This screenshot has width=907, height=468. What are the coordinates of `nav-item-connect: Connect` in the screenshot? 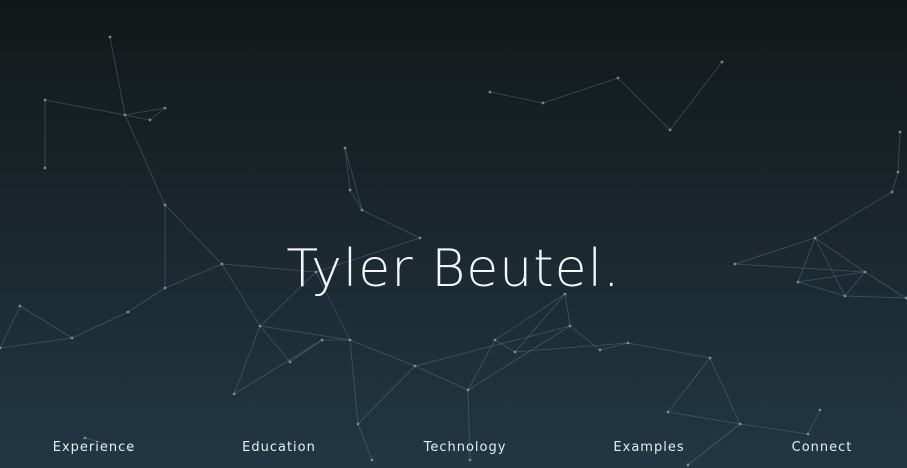 It's located at (822, 447).